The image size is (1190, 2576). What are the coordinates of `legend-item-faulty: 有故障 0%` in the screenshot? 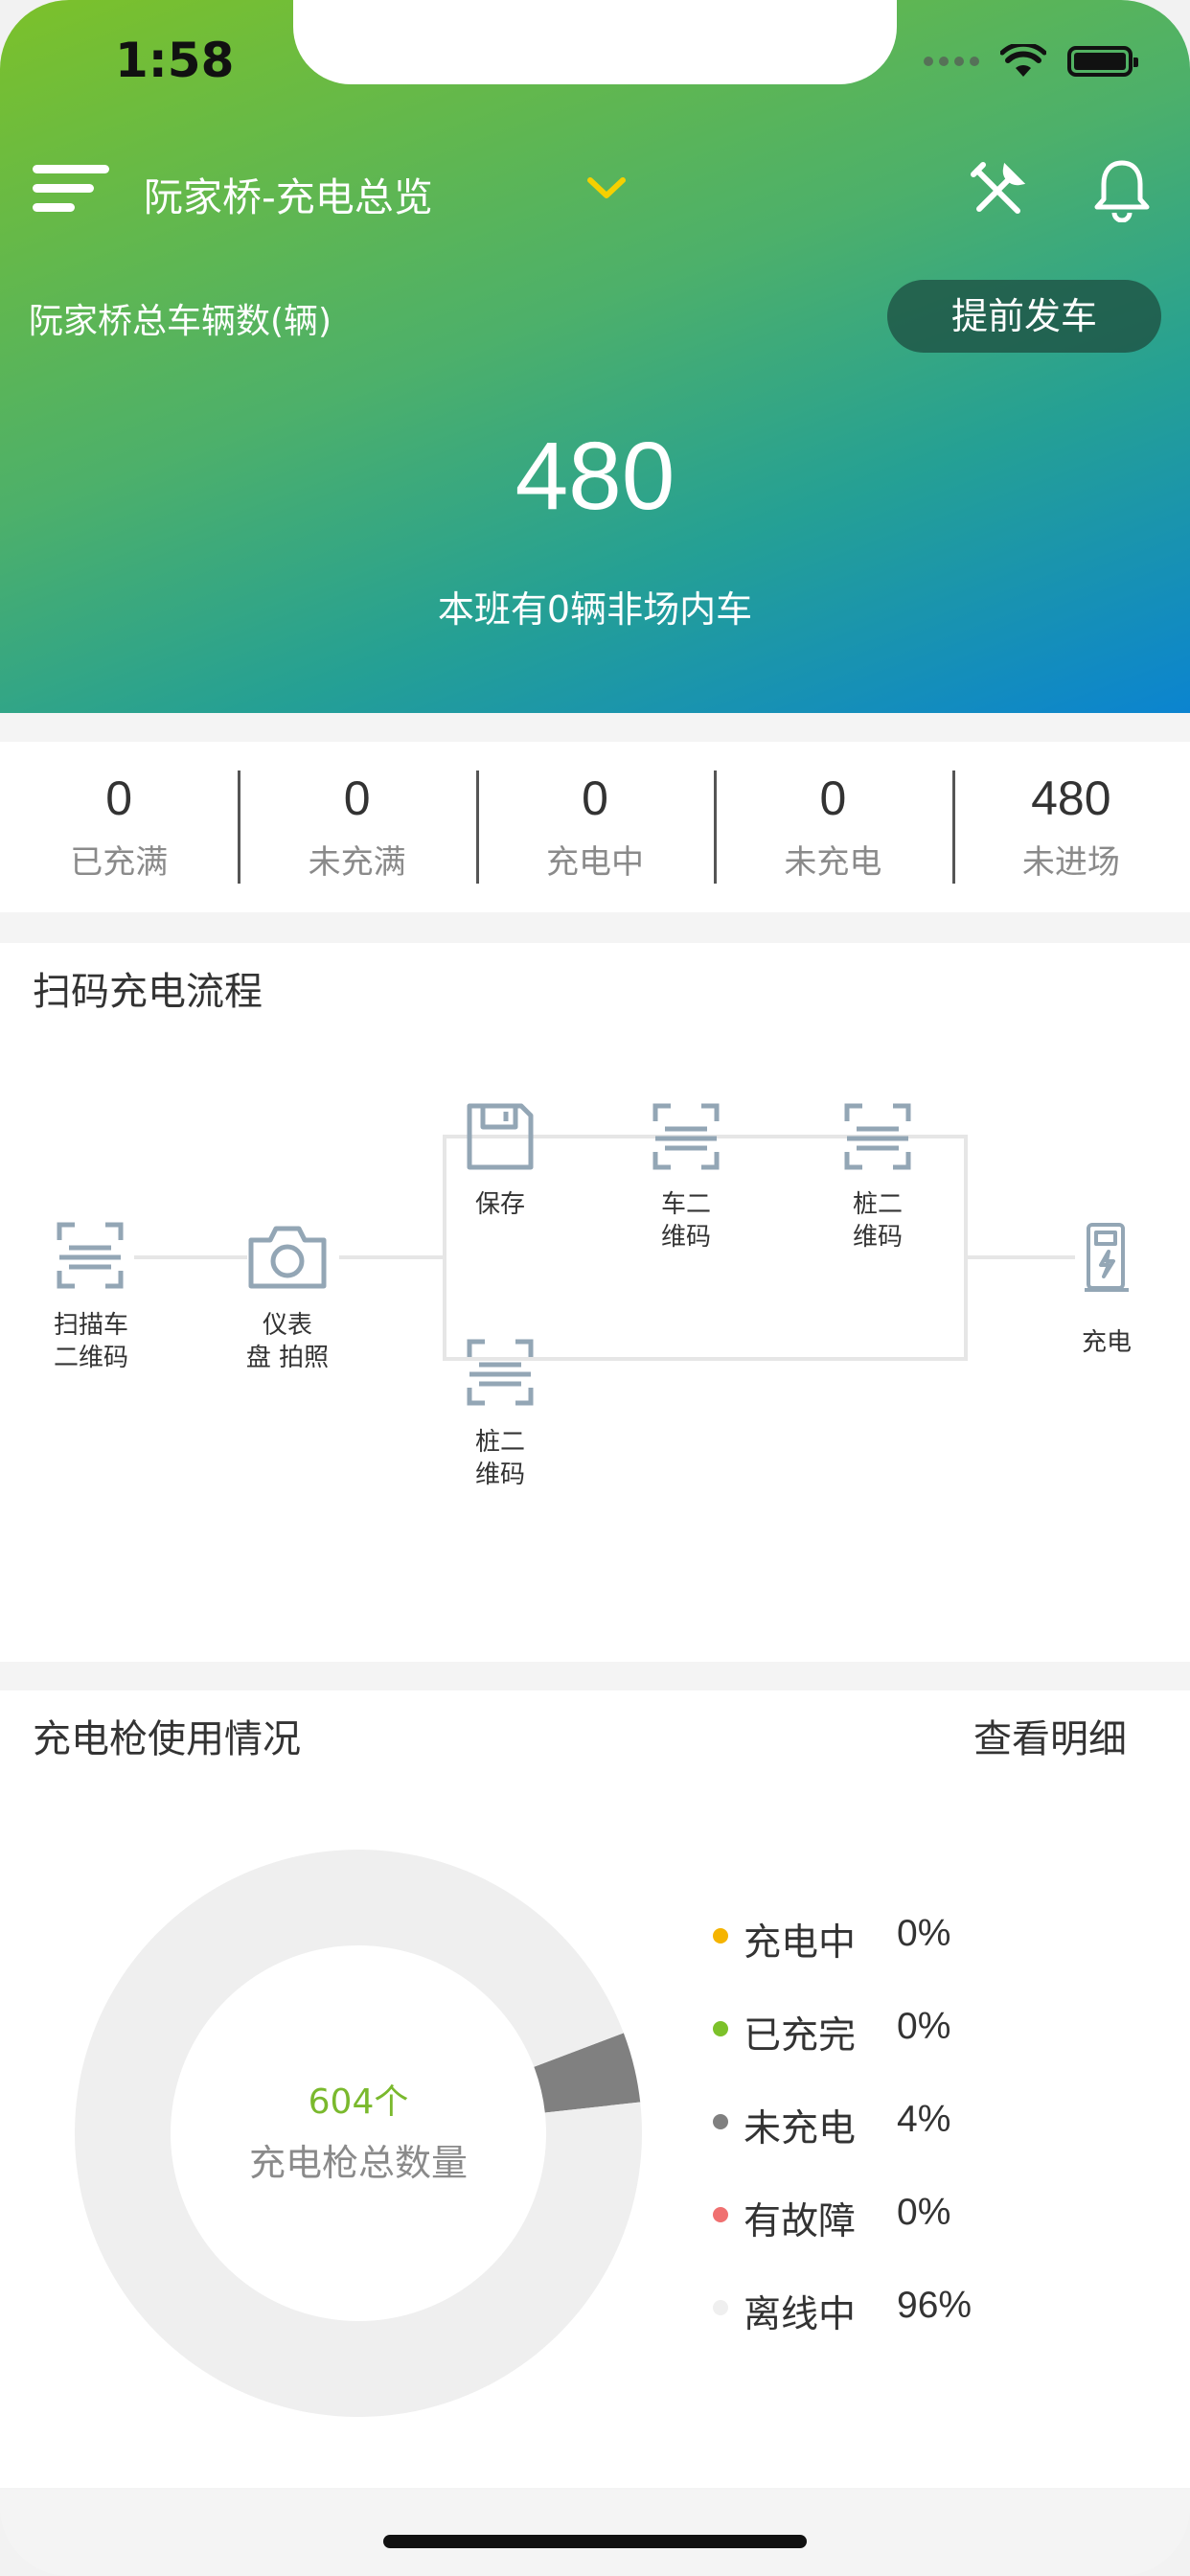 It's located at (842, 2238).